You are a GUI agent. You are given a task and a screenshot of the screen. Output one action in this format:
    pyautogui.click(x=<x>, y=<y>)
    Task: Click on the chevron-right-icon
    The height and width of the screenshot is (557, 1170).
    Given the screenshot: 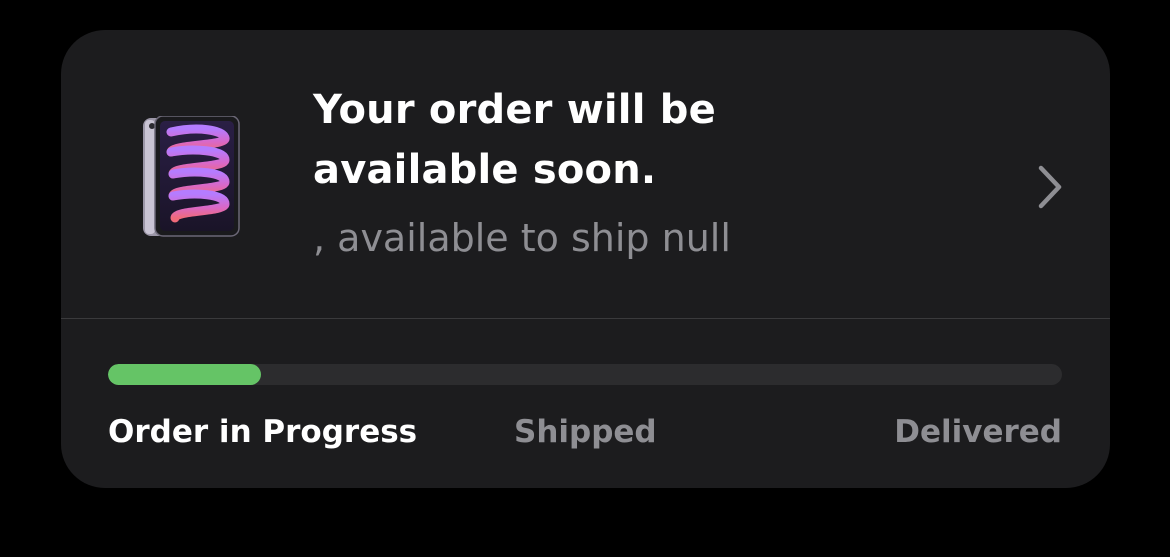 What is the action you would take?
    pyautogui.click(x=1050, y=187)
    